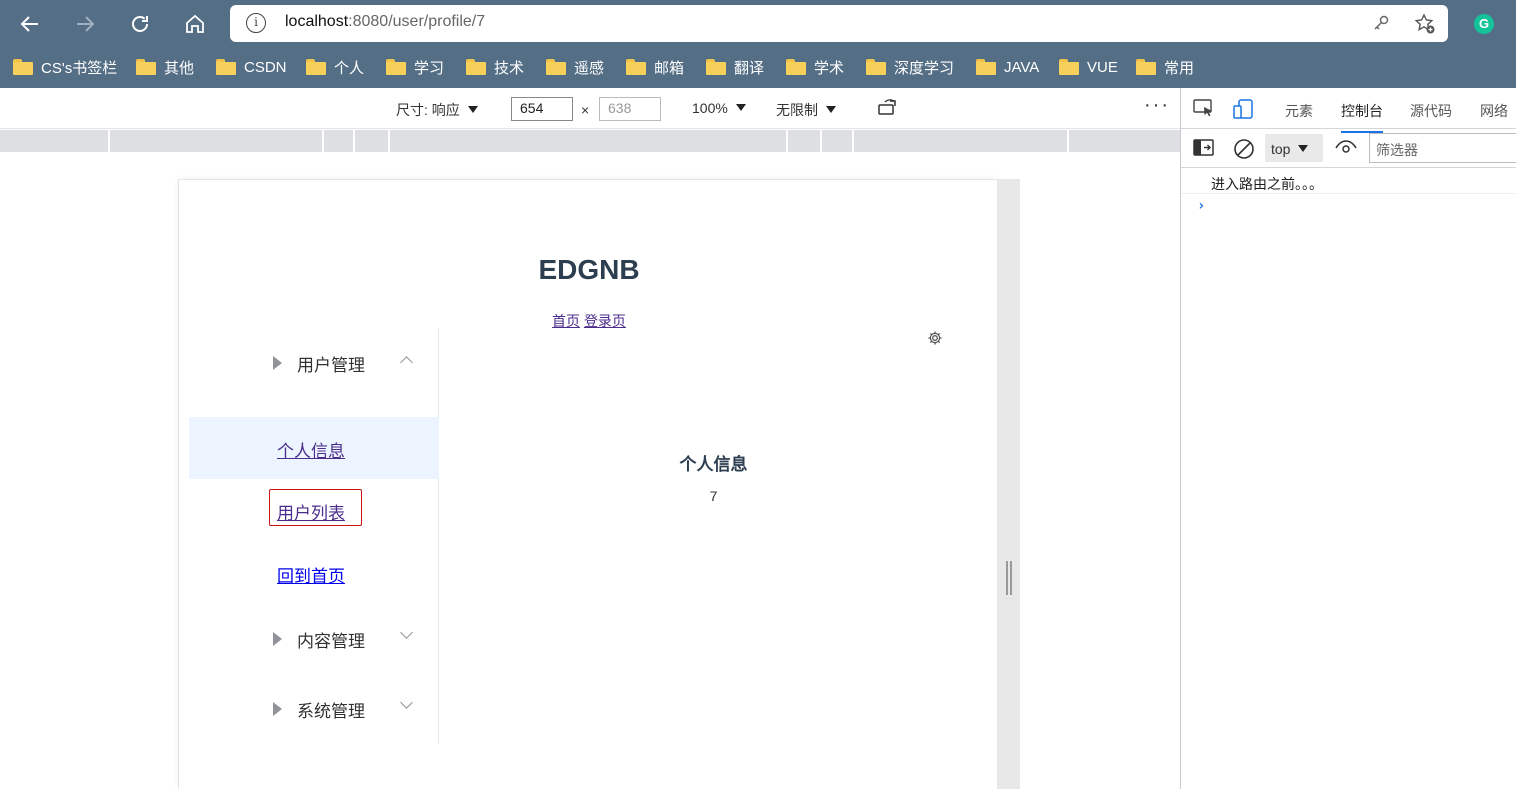 This screenshot has height=789, width=1516. What do you see at coordinates (1244, 151) in the screenshot?
I see `clear-console-icon` at bounding box center [1244, 151].